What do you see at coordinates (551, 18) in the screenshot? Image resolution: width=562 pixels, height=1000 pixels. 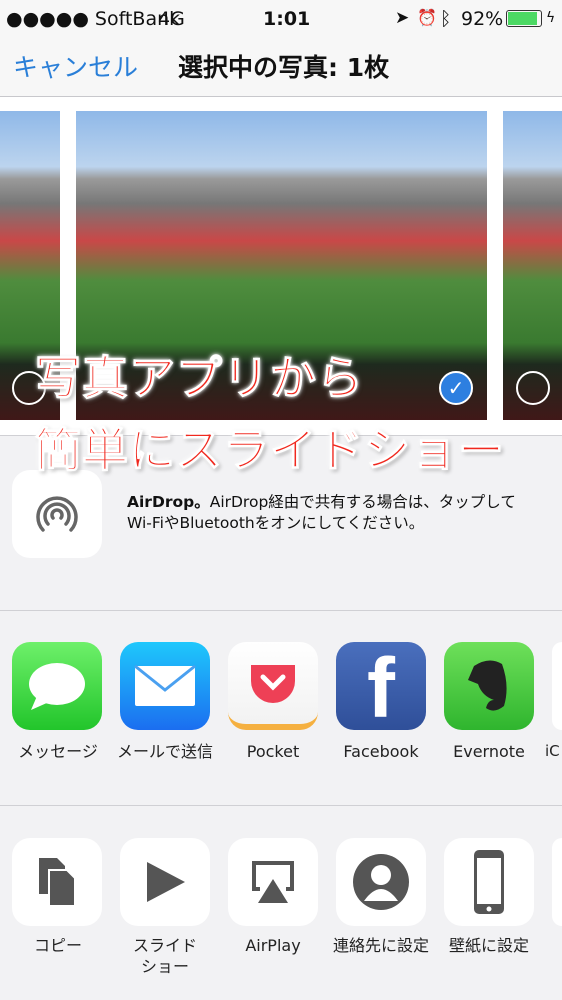 I see `charging-icon: ϟ` at bounding box center [551, 18].